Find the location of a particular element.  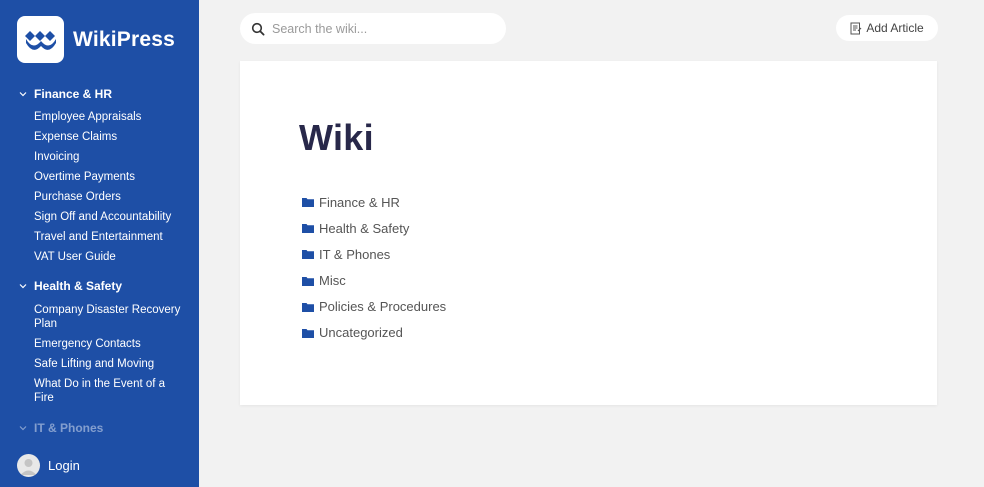

login-label: Login is located at coordinates (64, 465).